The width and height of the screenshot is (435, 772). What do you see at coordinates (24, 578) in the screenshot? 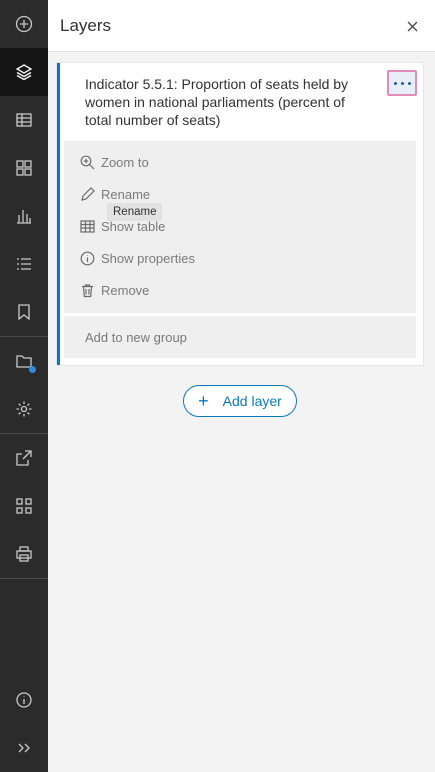
I see `rail-divider` at bounding box center [24, 578].